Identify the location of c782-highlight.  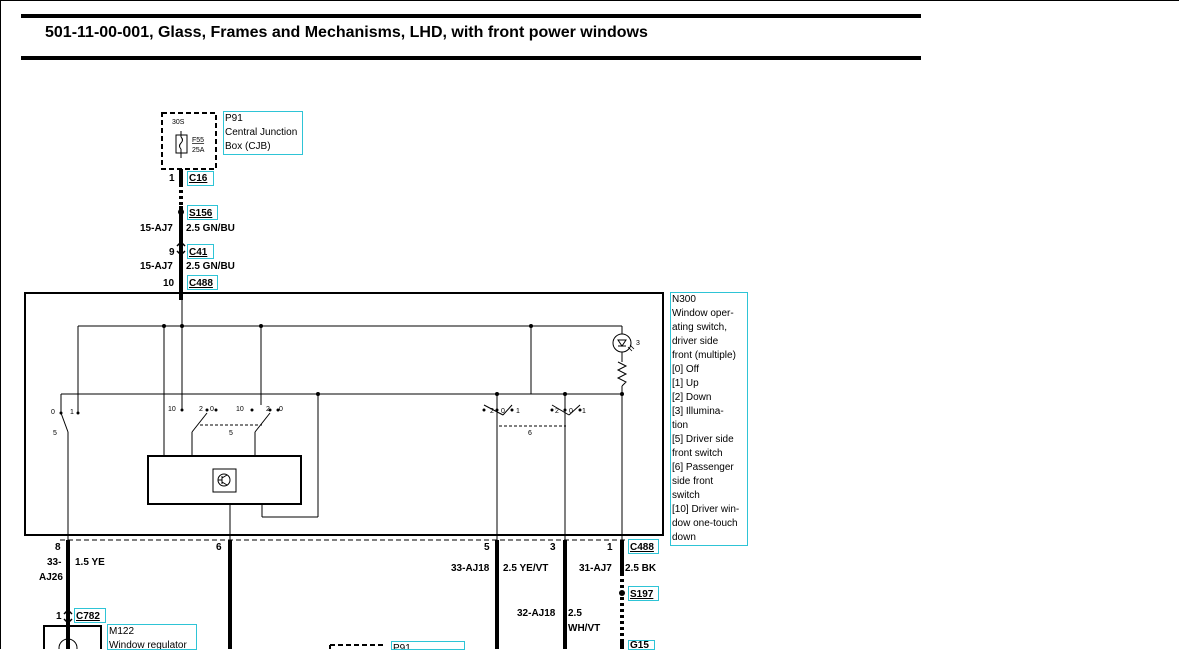
(90, 615).